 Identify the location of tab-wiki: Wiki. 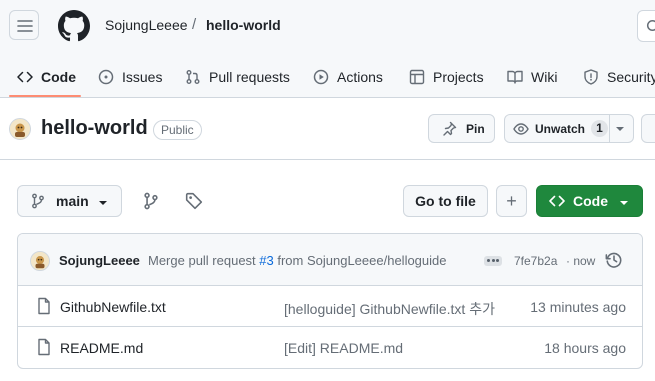
(532, 77).